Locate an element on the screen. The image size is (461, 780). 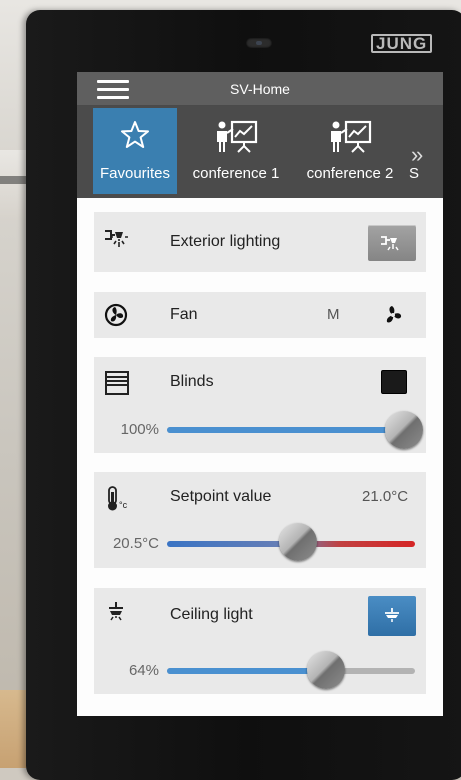
brand-logo: JUNG is located at coordinates (402, 43).